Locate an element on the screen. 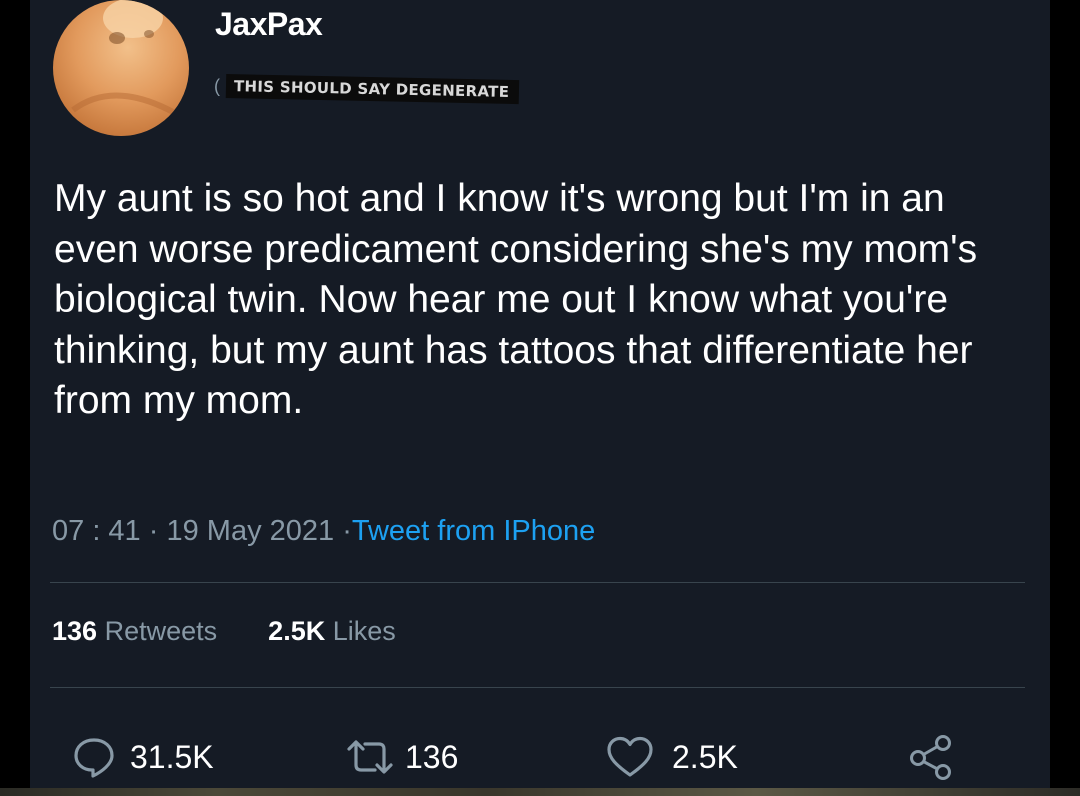 The image size is (1080, 796). retweets-count: 136 is located at coordinates (75, 631).